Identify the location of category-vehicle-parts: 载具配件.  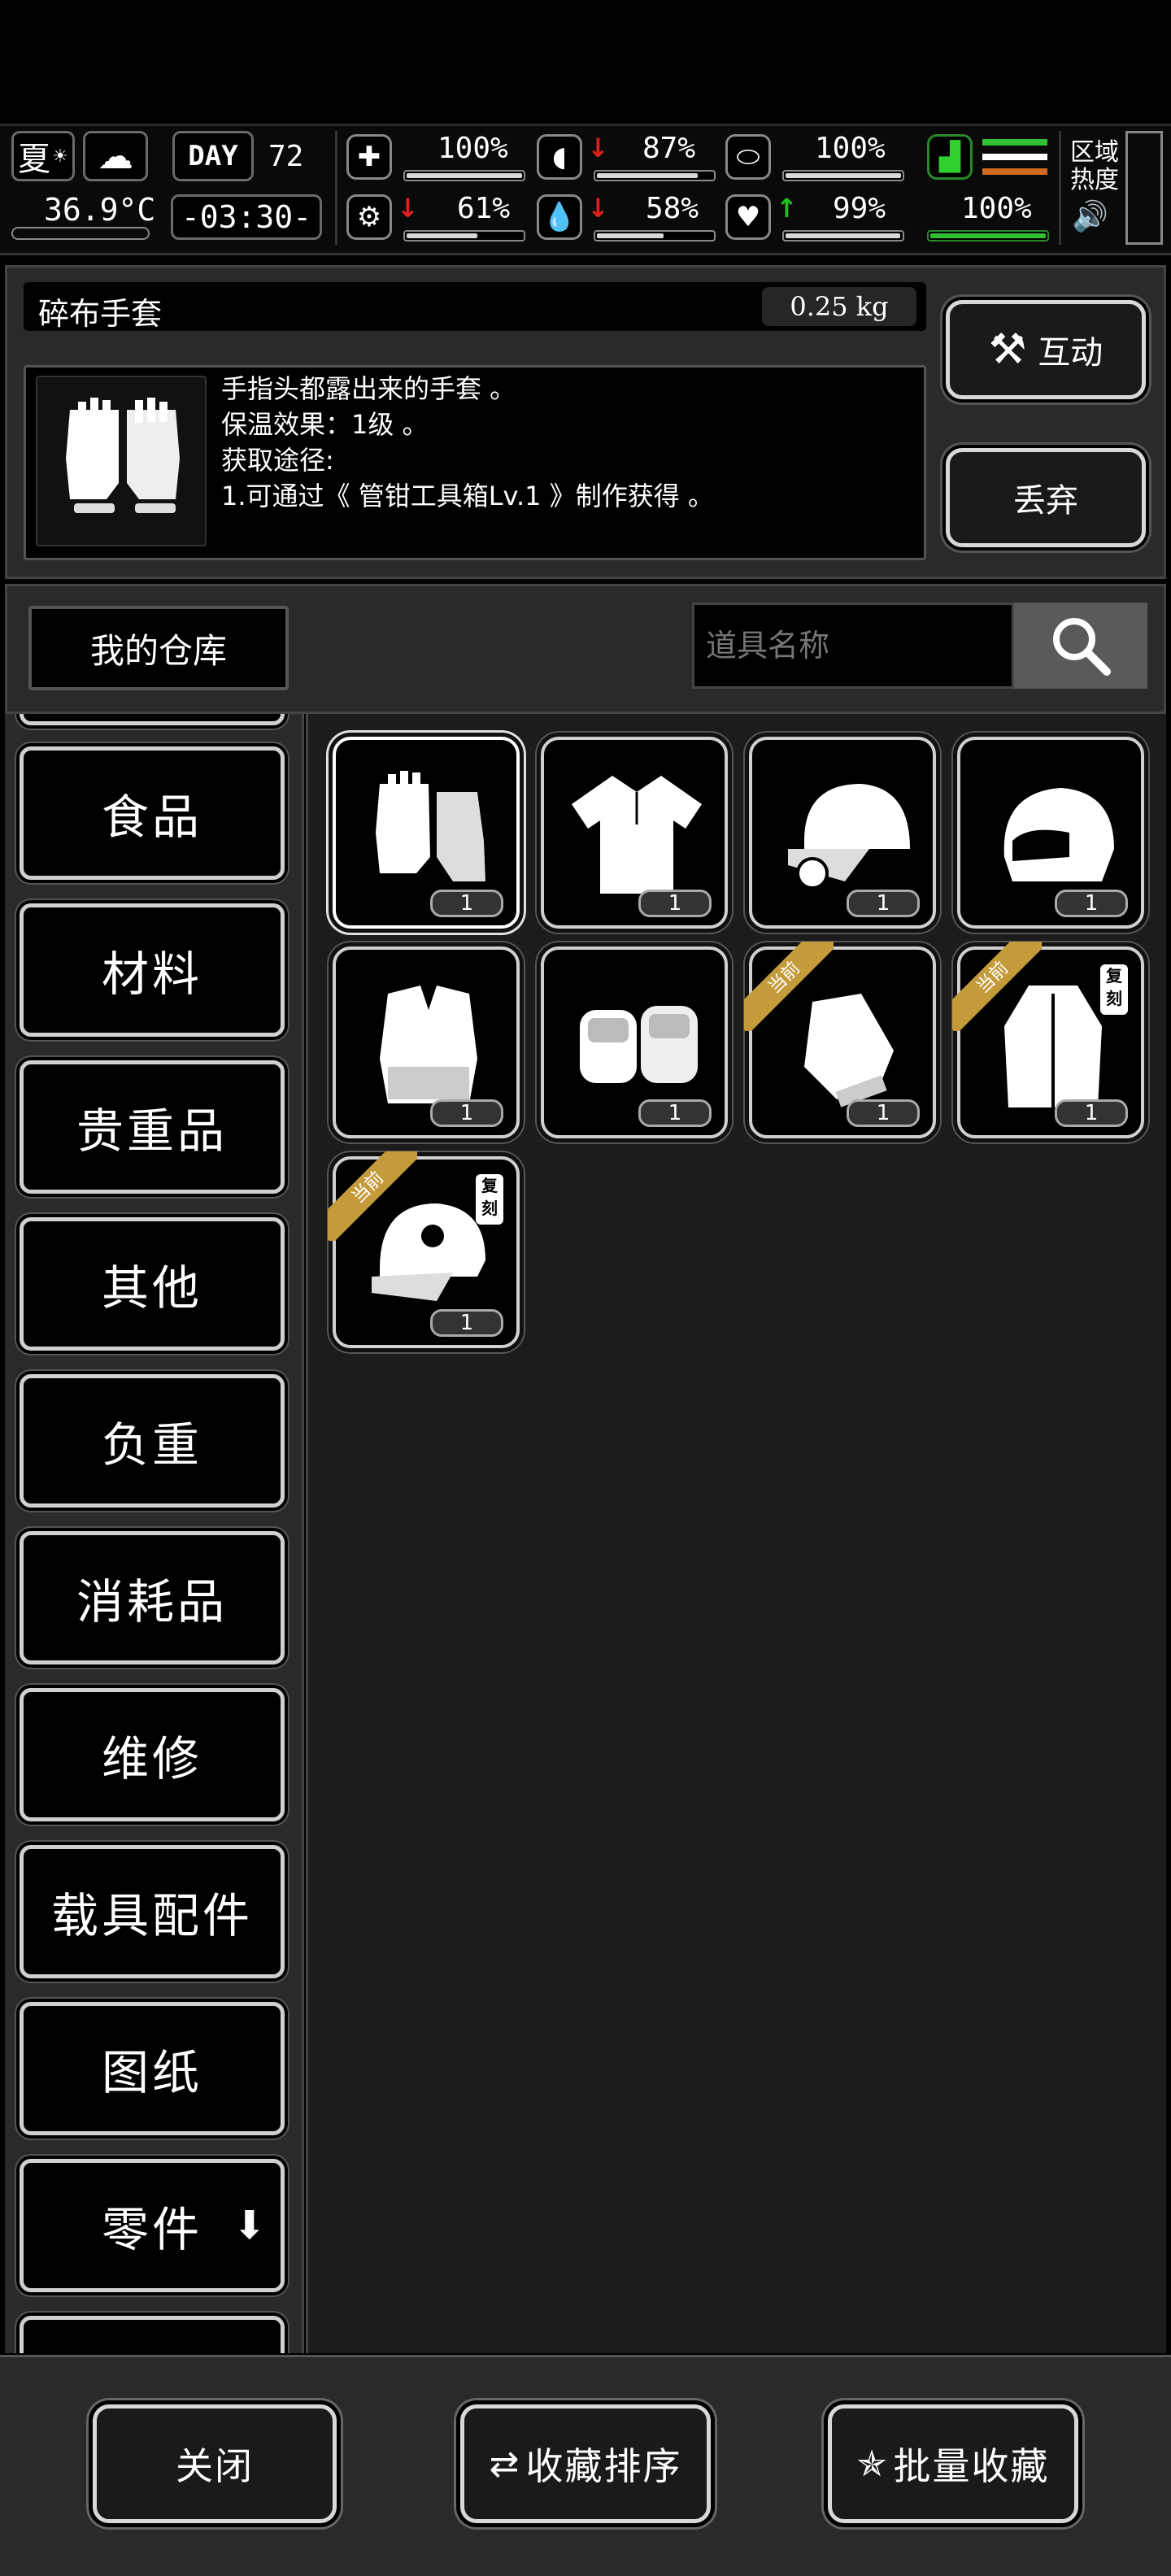
(152, 1911).